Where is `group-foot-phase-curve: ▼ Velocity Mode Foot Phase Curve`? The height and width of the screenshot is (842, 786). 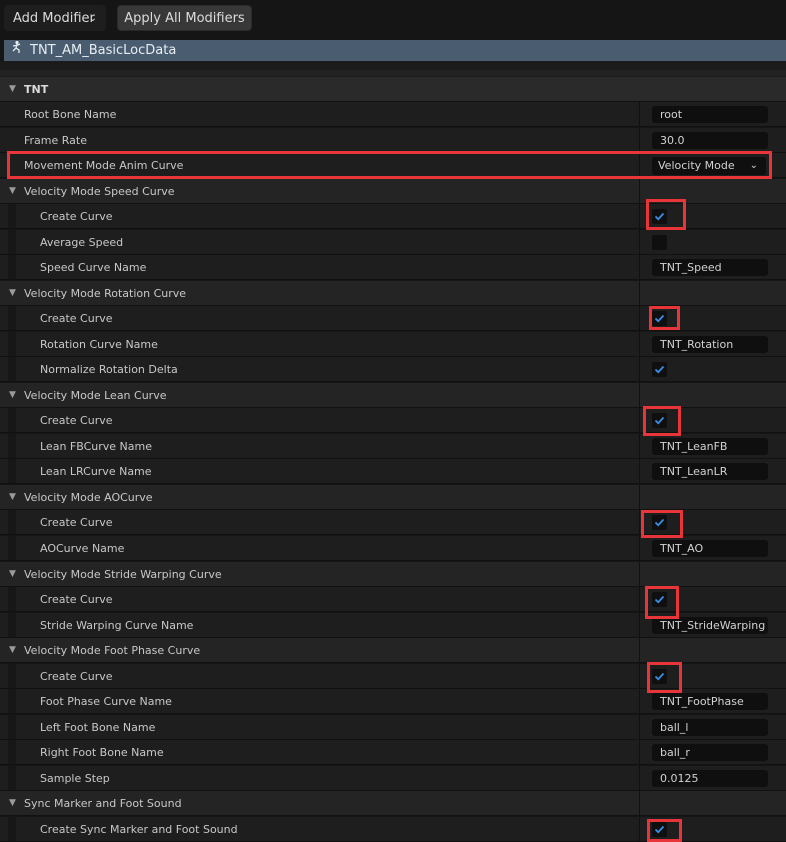 group-foot-phase-curve: ▼ Velocity Mode Foot Phase Curve is located at coordinates (393, 650).